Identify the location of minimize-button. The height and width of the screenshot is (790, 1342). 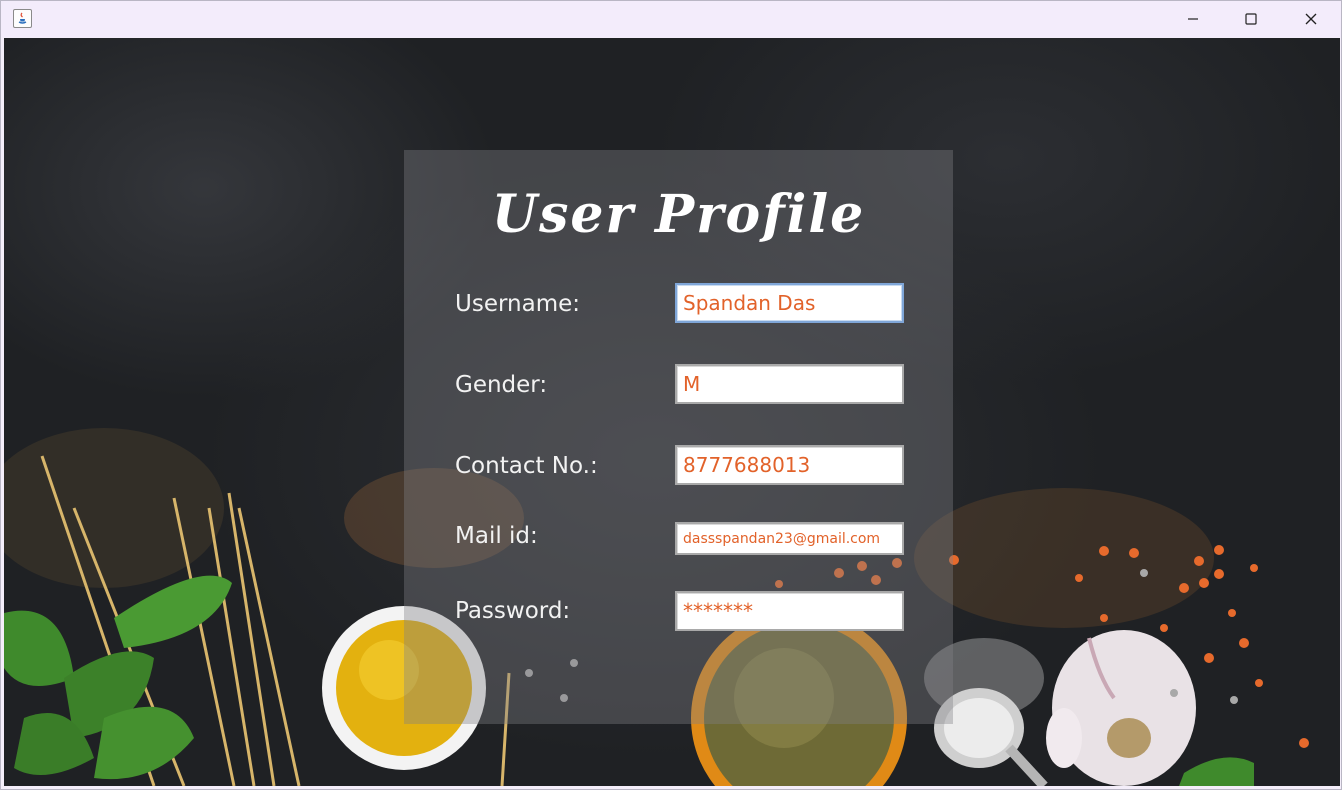
(1193, 19).